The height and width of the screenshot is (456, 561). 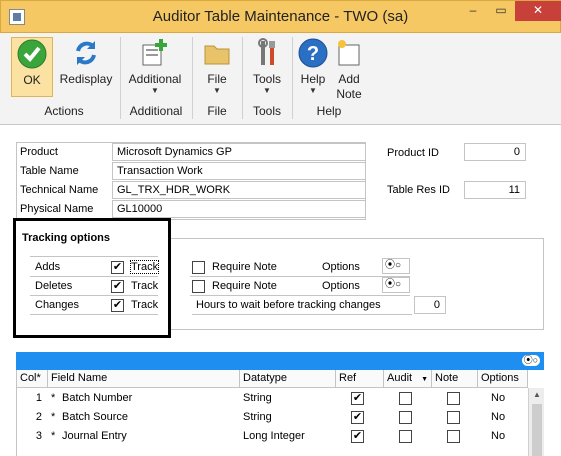 What do you see at coordinates (198, 286) in the screenshot?
I see `deletes-require-note-checkbox` at bounding box center [198, 286].